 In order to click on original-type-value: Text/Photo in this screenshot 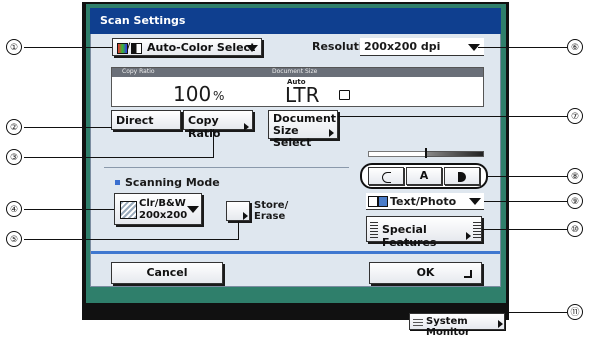, I will do `click(423, 201)`.